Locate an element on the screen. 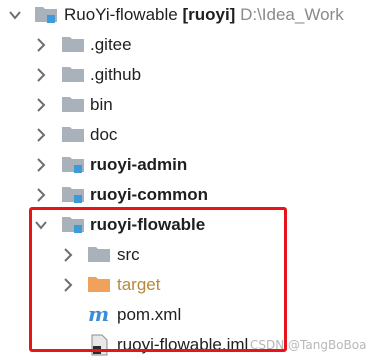 The image size is (383, 361). tree-item-label: .gitee is located at coordinates (111, 44).